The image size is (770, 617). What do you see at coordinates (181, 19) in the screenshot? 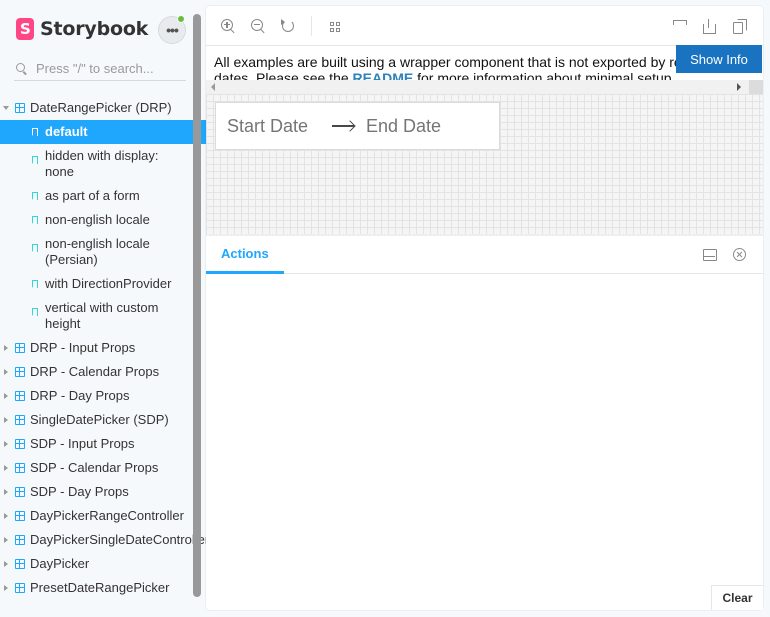
I see `update-indicator` at bounding box center [181, 19].